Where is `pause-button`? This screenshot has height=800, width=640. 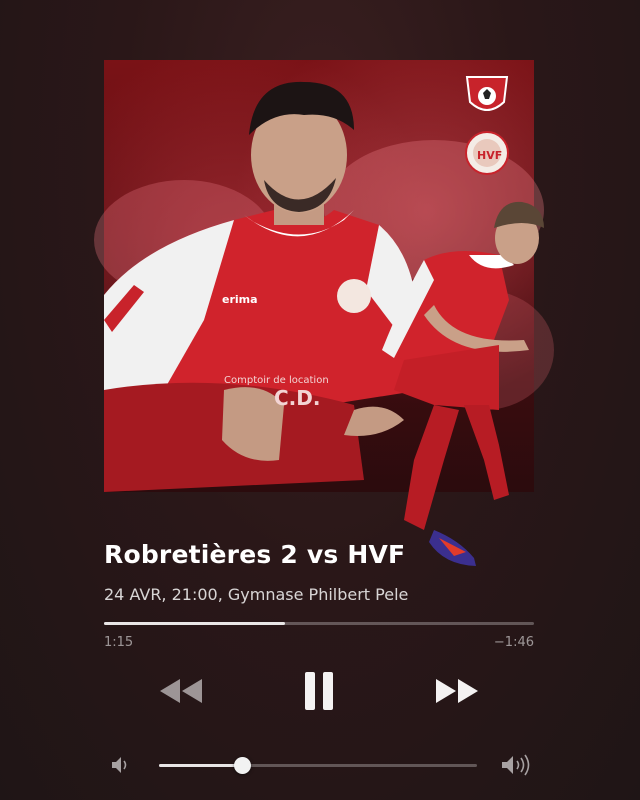
pause-button is located at coordinates (319, 693).